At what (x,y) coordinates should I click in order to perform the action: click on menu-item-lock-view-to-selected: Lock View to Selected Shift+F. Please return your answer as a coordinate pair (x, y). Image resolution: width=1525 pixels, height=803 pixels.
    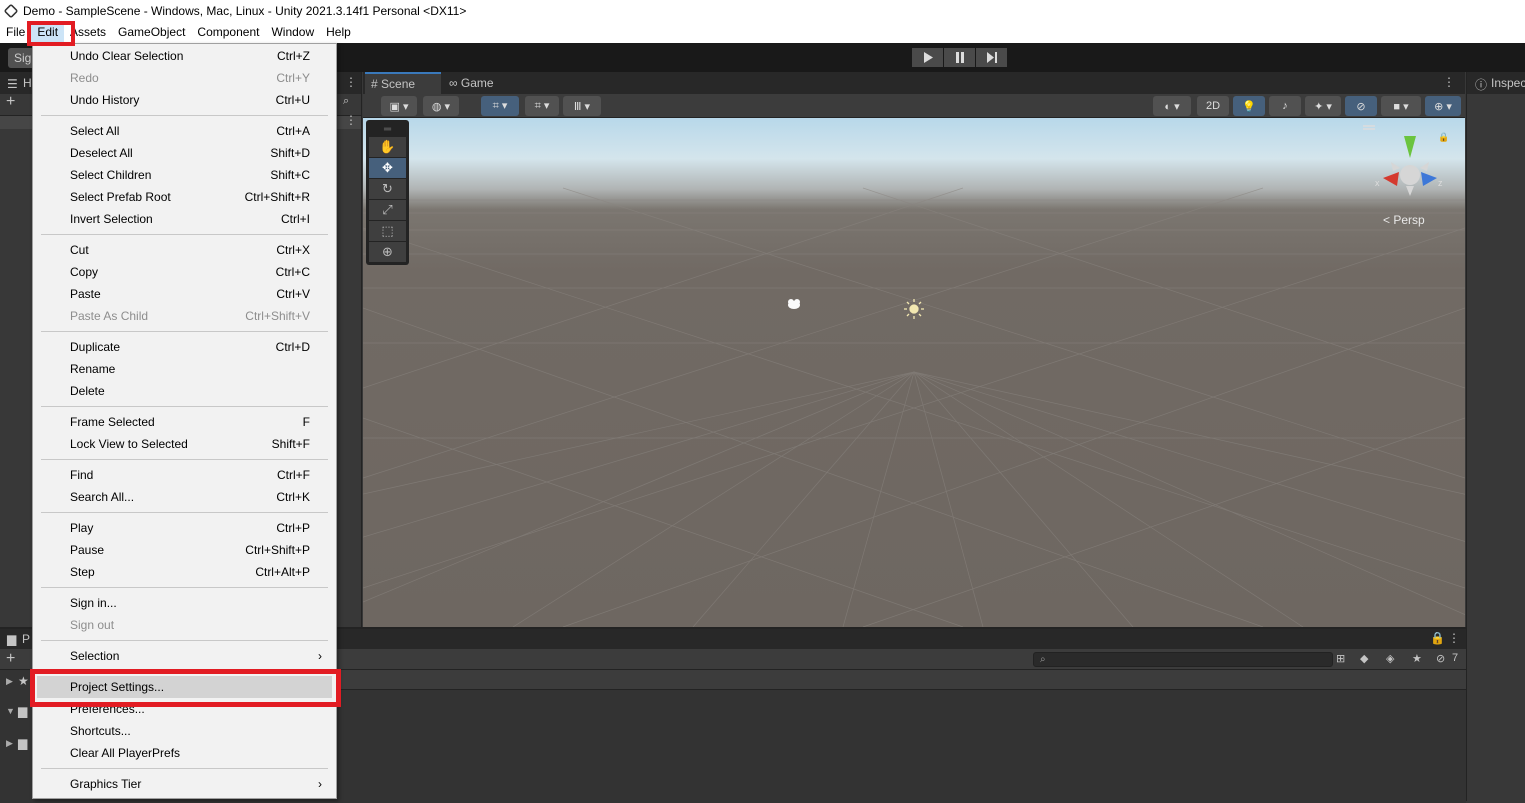
    Looking at the image, I should click on (184, 444).